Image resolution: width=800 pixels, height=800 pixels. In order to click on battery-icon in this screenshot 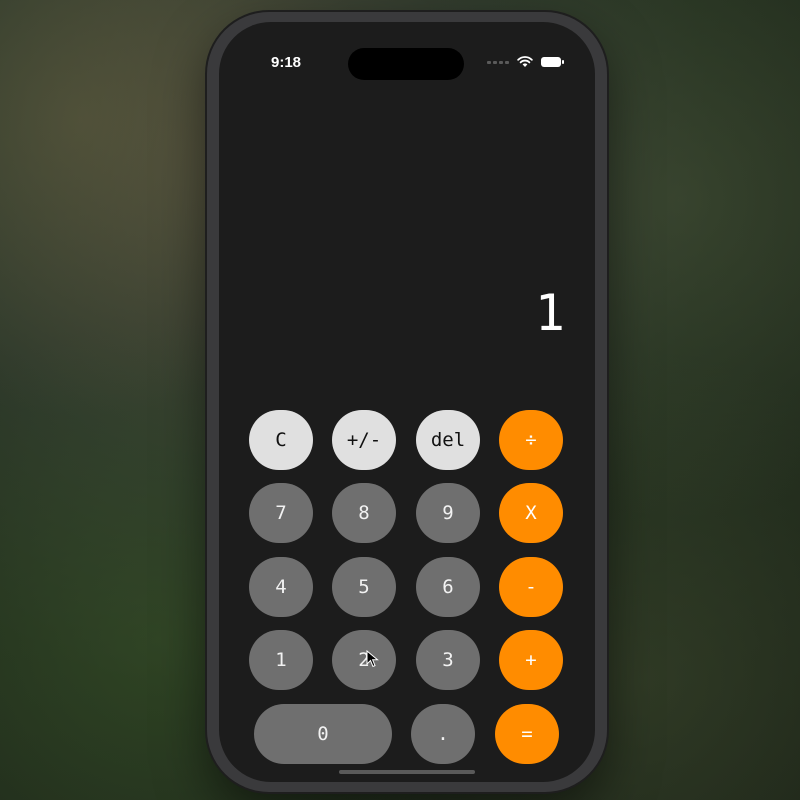, I will do `click(552, 62)`.